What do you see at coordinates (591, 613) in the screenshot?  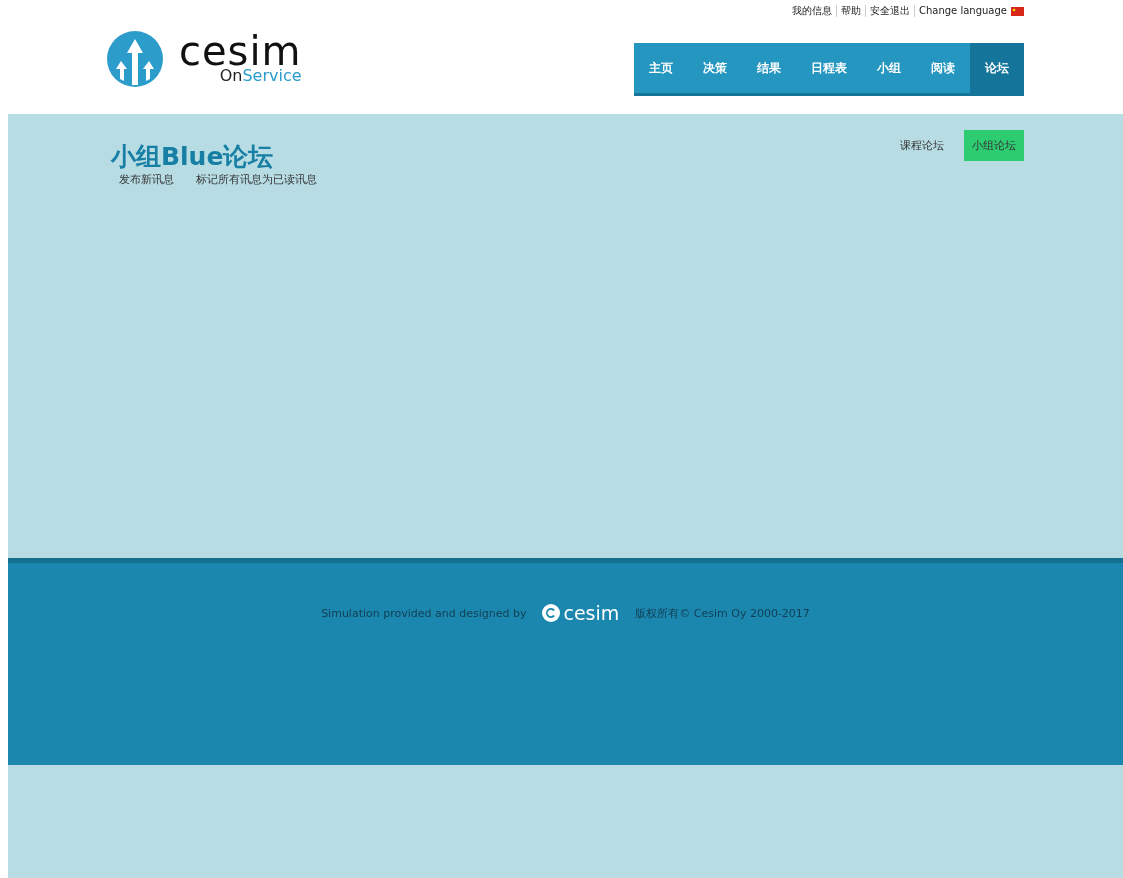 I see `footer-logo-wordmark: cesim` at bounding box center [591, 613].